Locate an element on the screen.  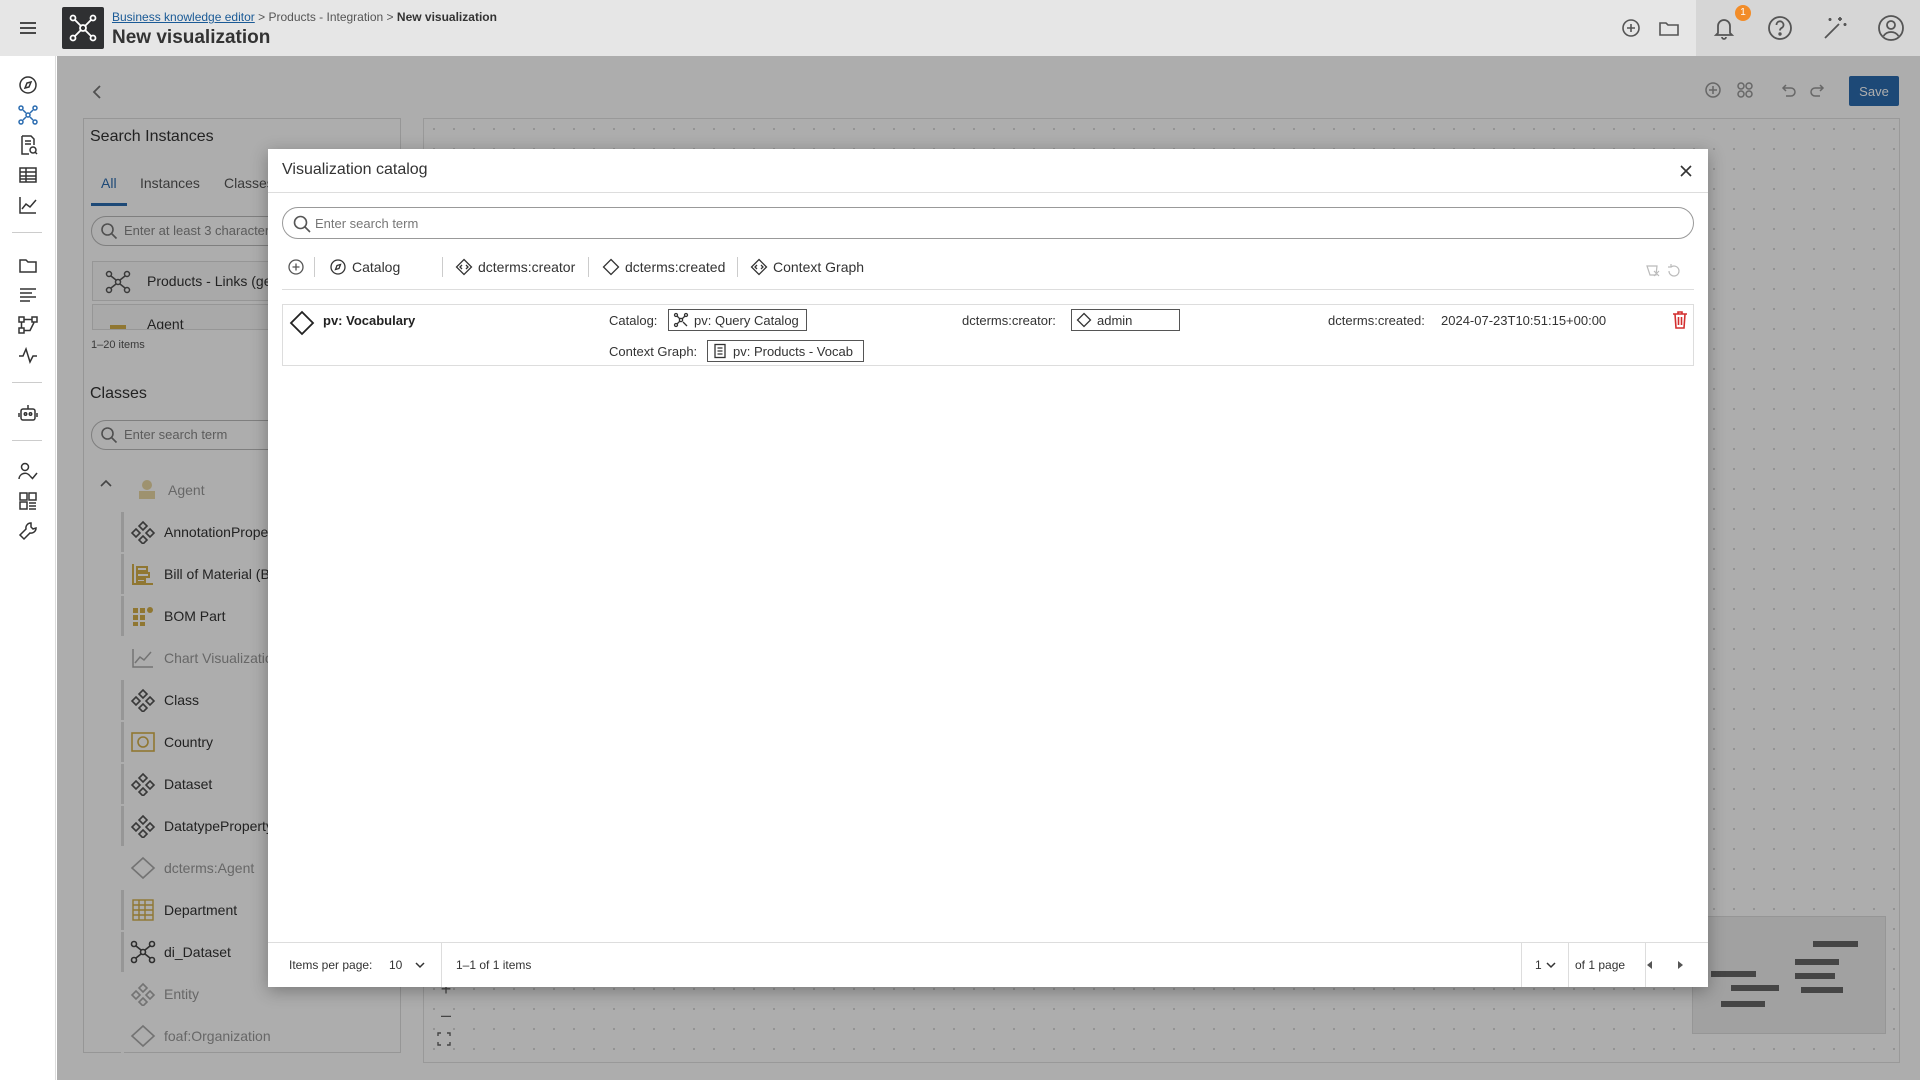
add-column-icon is located at coordinates (296, 267).